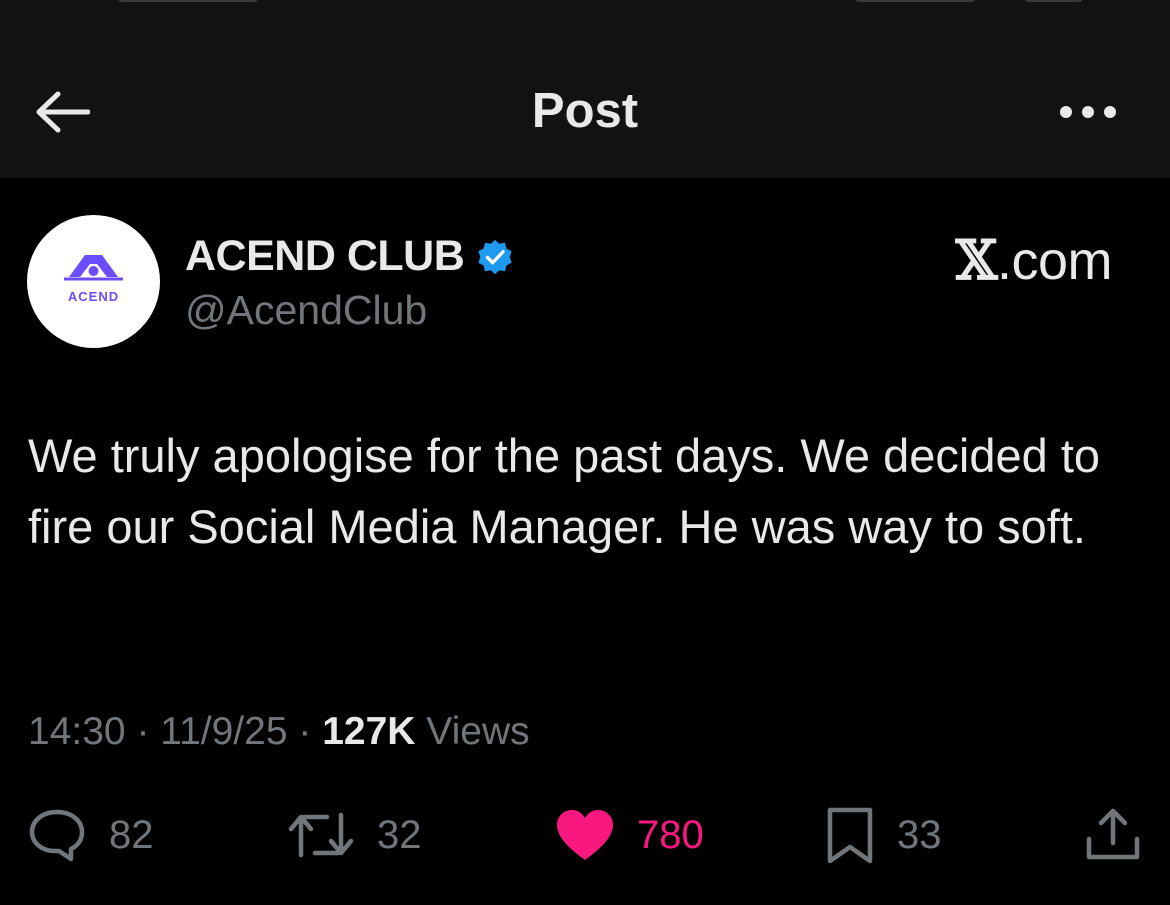 This screenshot has height=905, width=1170. I want to click on heart-filled-icon, so click(585, 835).